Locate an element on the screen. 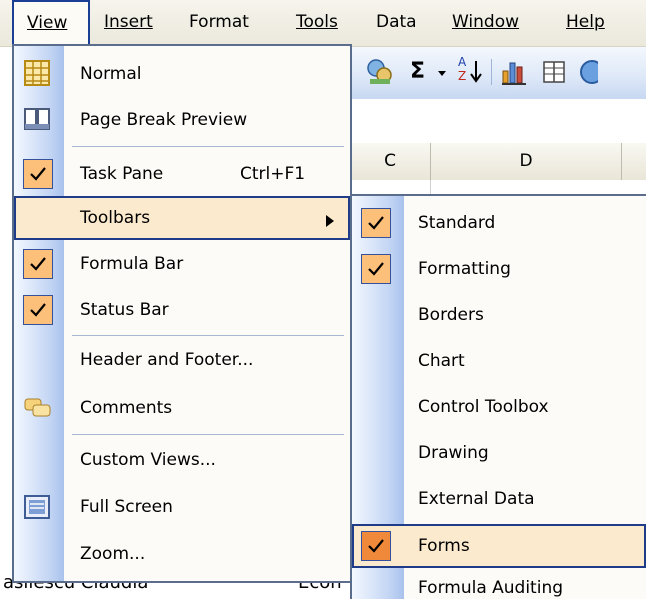  menu-item-page-break-preview: Page Break Preview is located at coordinates (182, 120).